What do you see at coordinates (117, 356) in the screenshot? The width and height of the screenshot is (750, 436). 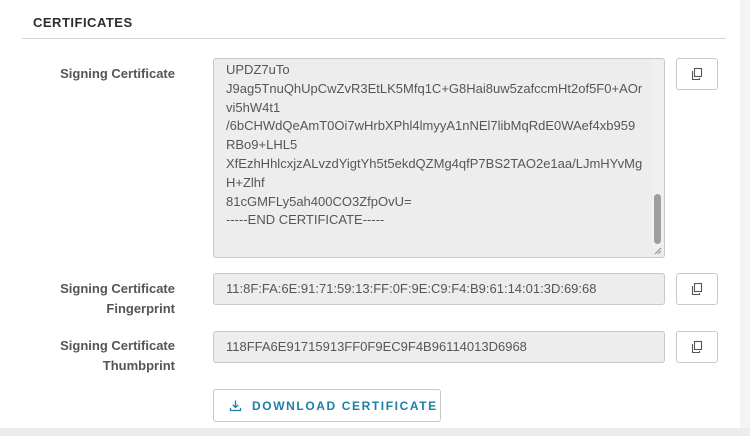 I see `thumbprint-label: Signing Certificate Thumbprint` at bounding box center [117, 356].